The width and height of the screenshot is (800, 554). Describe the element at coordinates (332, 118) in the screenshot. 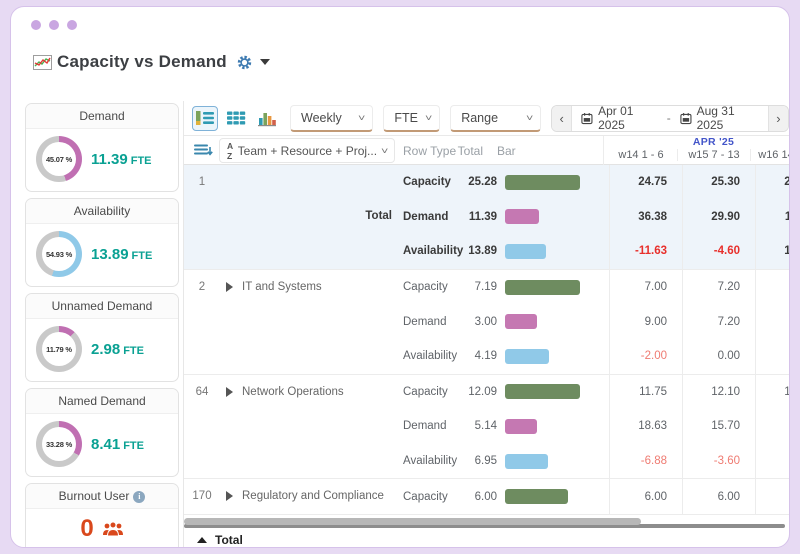

I see `interval-select: Weekly ˅` at that location.